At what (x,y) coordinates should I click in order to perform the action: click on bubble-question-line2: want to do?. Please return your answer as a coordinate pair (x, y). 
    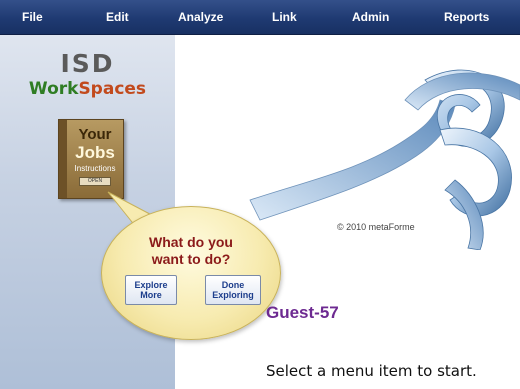
    Looking at the image, I should click on (191, 259).